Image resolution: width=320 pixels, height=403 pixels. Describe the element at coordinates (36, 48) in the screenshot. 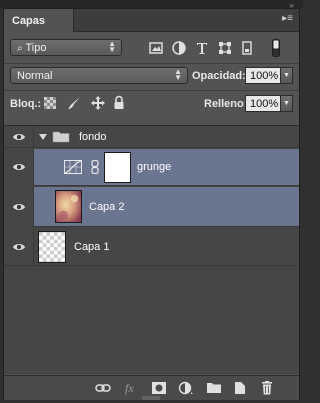

I see `filter-kind-label: Tipo` at that location.